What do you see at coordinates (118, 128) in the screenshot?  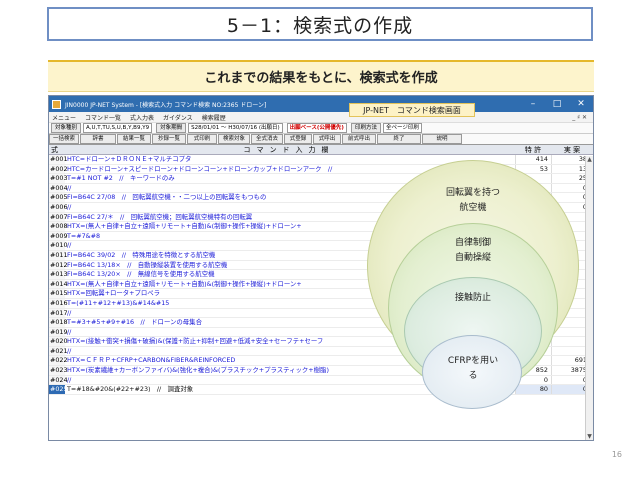 I see `type-field: A,U,T,TU,S,U,B,Y,B9,Y9` at bounding box center [118, 128].